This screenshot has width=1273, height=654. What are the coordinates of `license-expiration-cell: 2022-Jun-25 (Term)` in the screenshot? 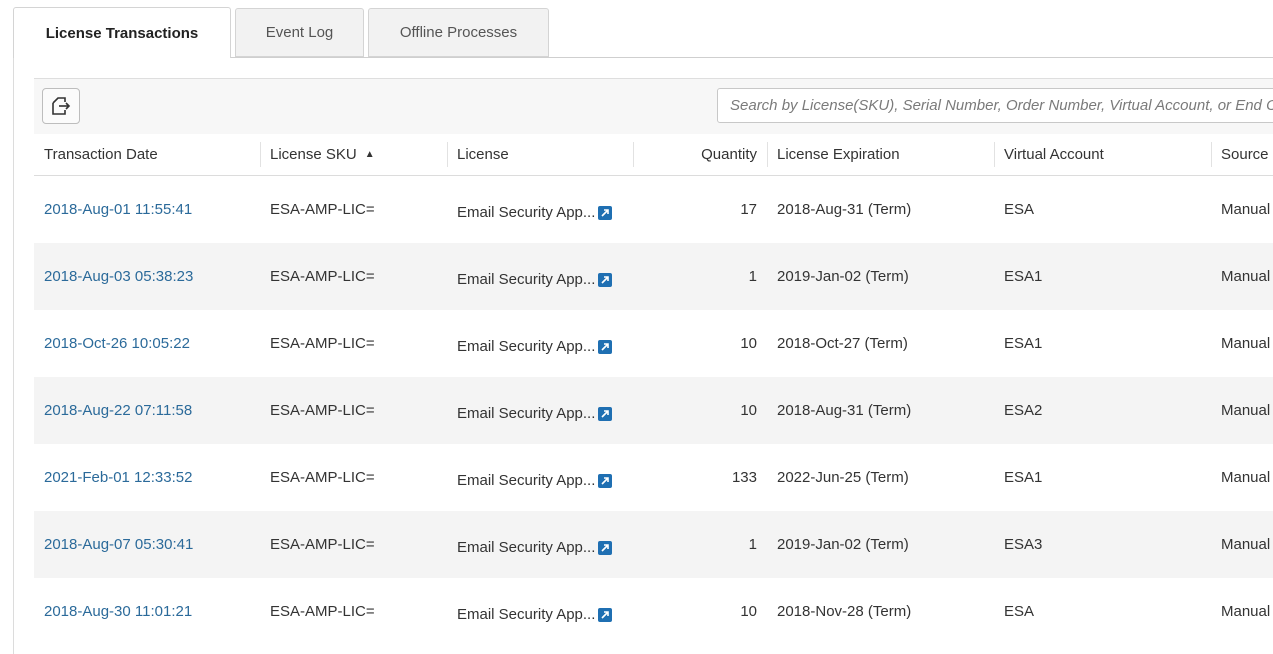 It's located at (843, 477).